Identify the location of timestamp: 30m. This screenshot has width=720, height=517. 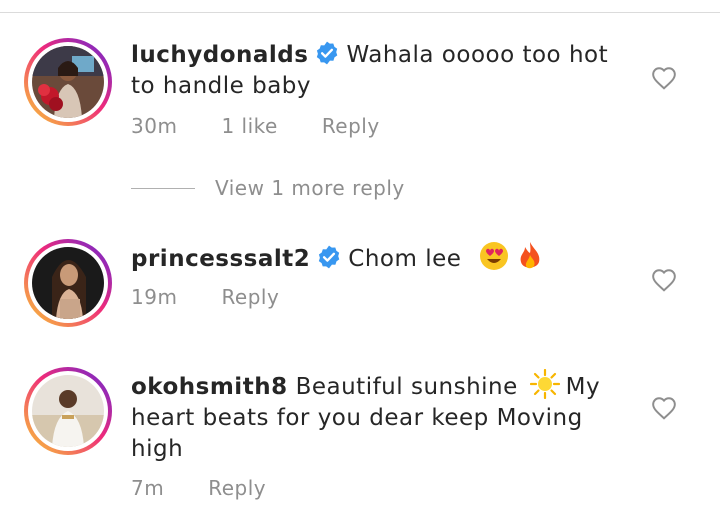
(154, 126).